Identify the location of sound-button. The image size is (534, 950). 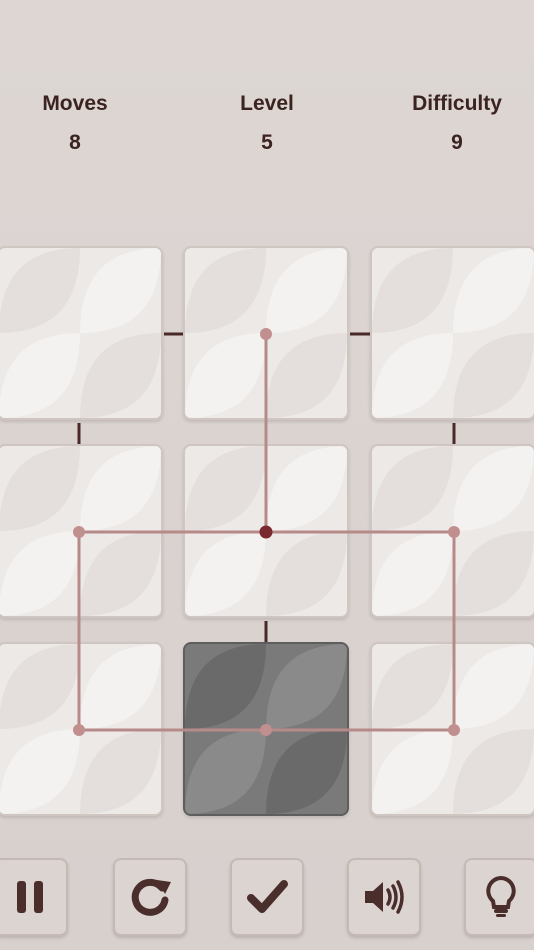
(384, 897).